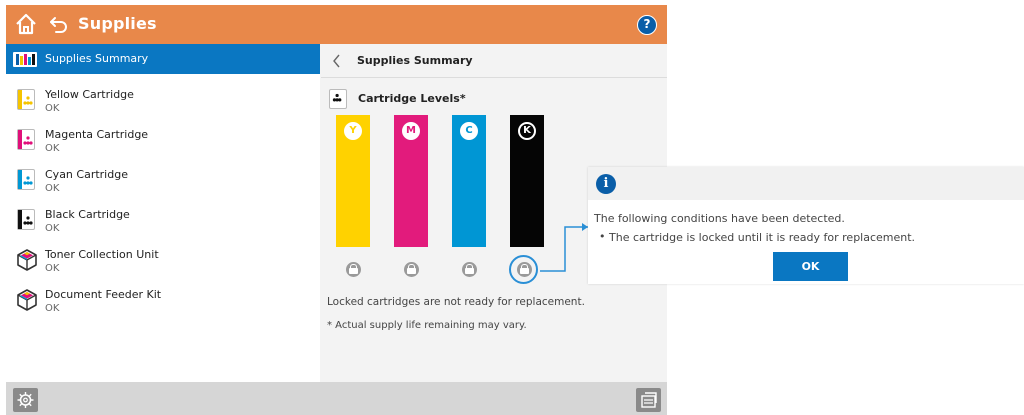 This screenshot has width=1024, height=415. What do you see at coordinates (26, 179) in the screenshot?
I see `cyan-cartridge-icon` at bounding box center [26, 179].